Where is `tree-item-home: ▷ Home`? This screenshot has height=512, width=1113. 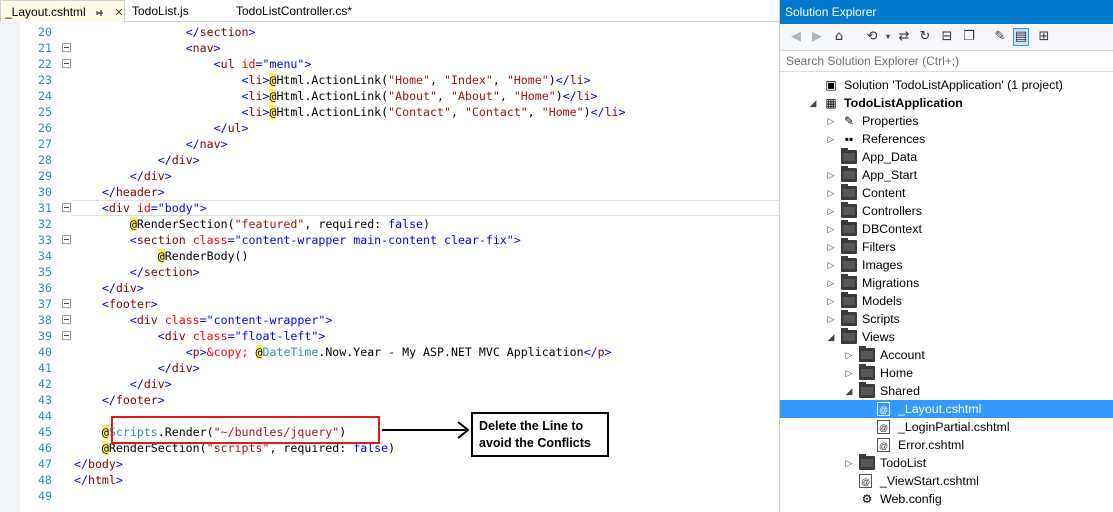 tree-item-home: ▷ Home is located at coordinates (946, 373).